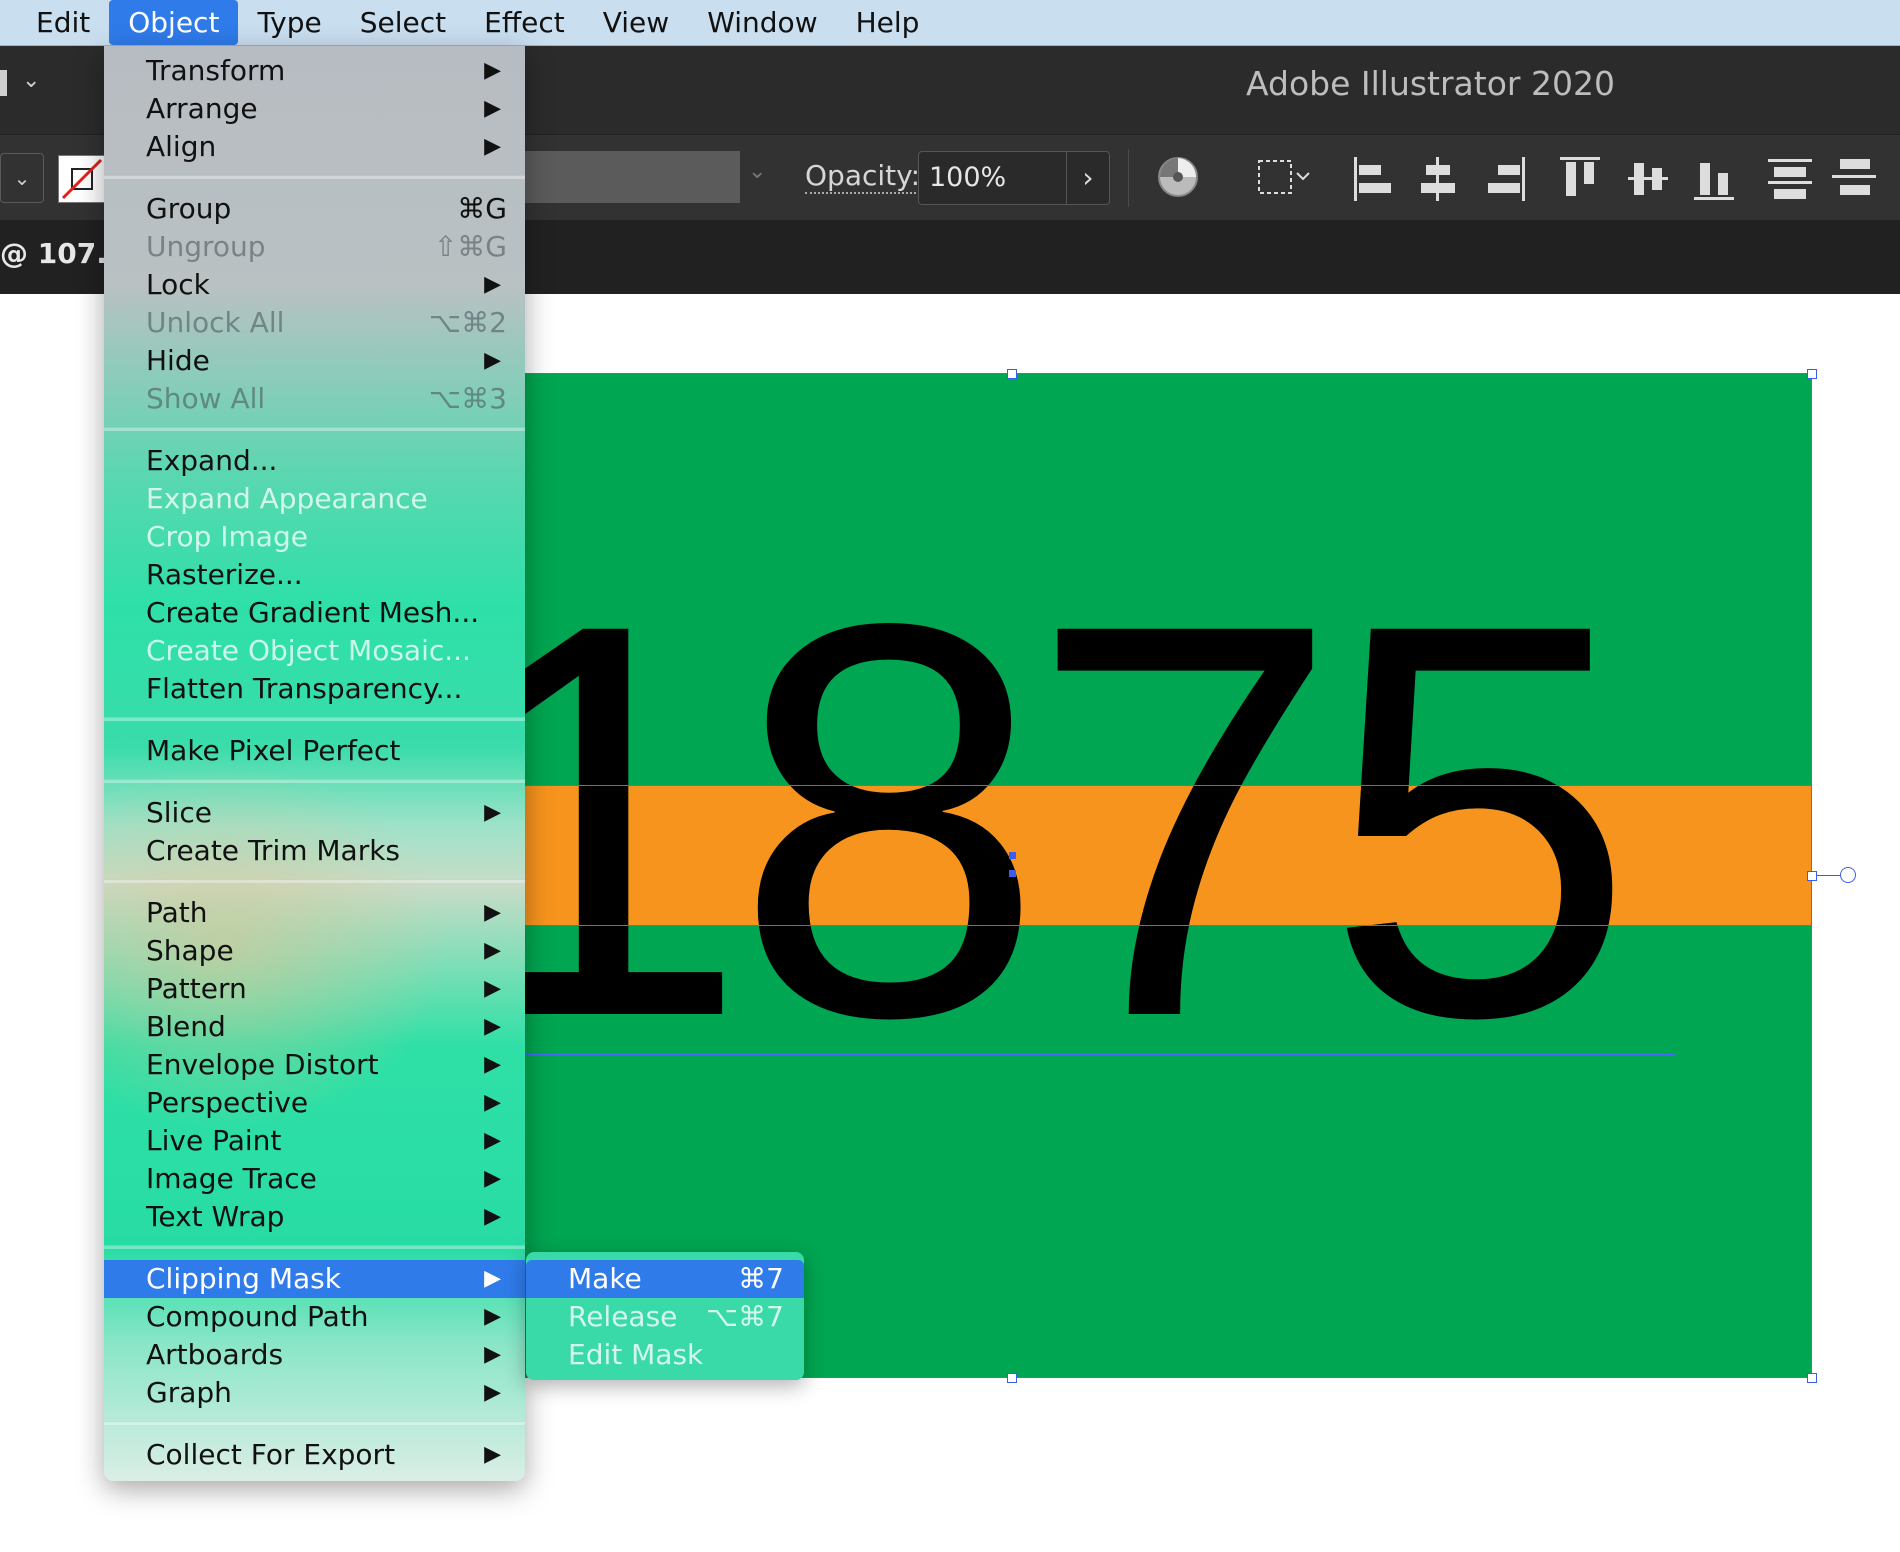  I want to click on opacity-input: 100% ›, so click(1014, 178).